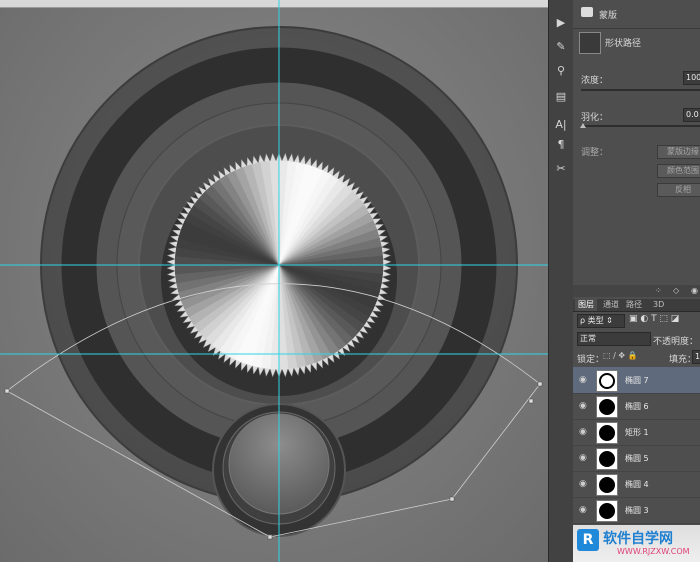  Describe the element at coordinates (601, 321) in the screenshot. I see `filter-kind-select: ρ 类型 ⇕` at that location.